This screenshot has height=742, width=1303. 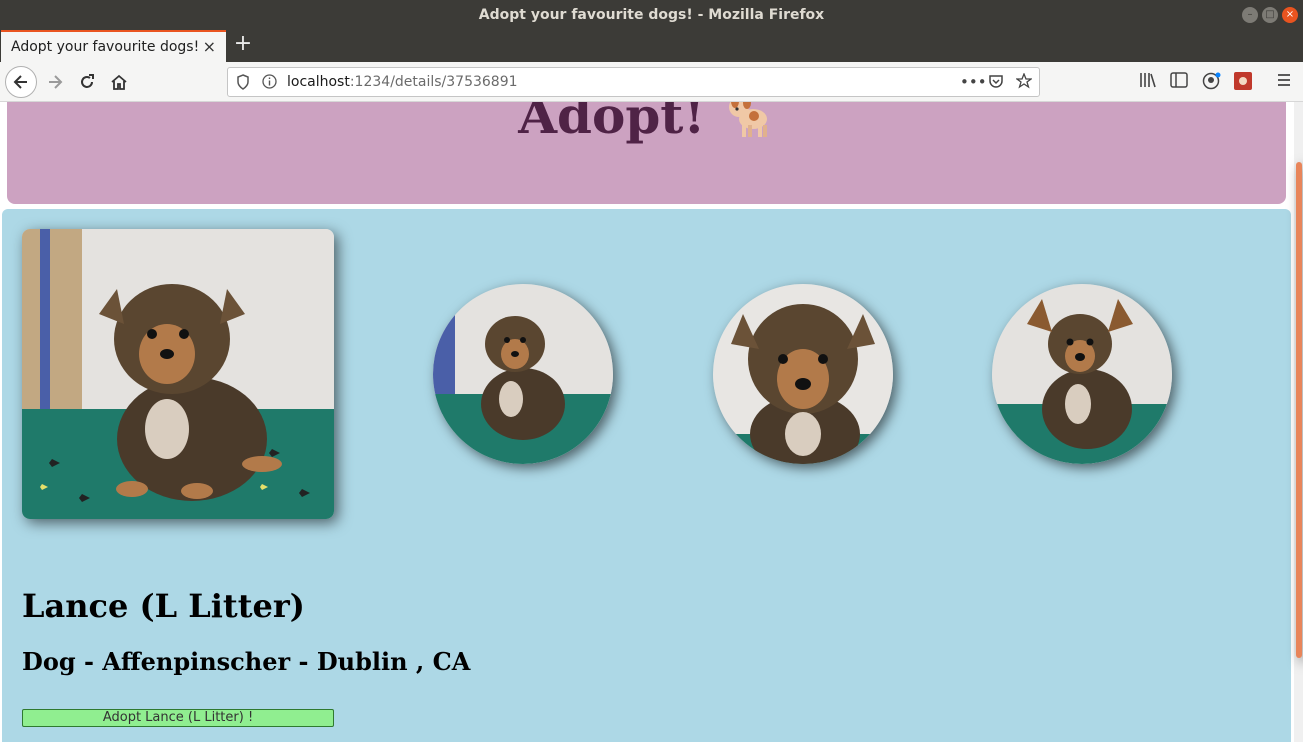 What do you see at coordinates (433, 82) in the screenshot?
I see `url-path: :1234/details/37536891` at bounding box center [433, 82].